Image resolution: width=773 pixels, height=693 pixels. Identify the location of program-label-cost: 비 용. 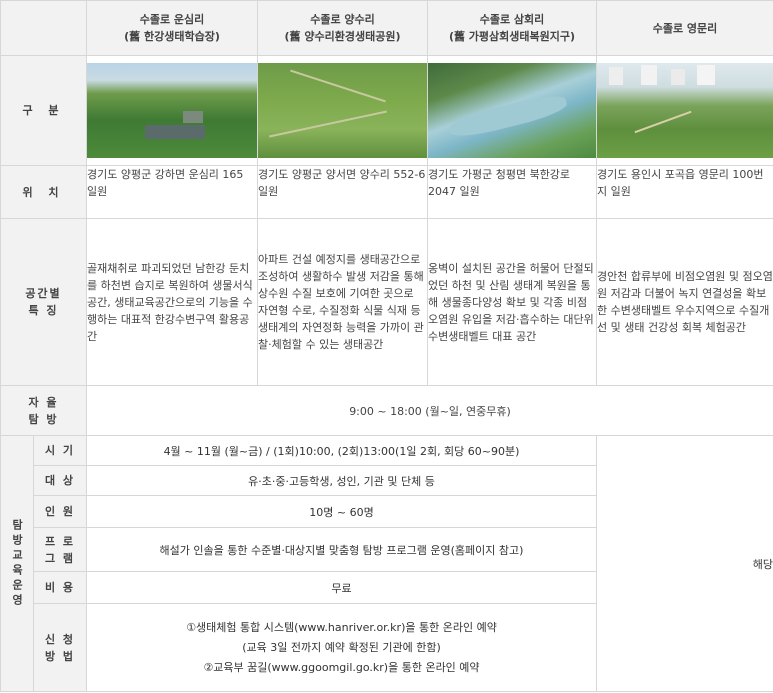
(60, 587).